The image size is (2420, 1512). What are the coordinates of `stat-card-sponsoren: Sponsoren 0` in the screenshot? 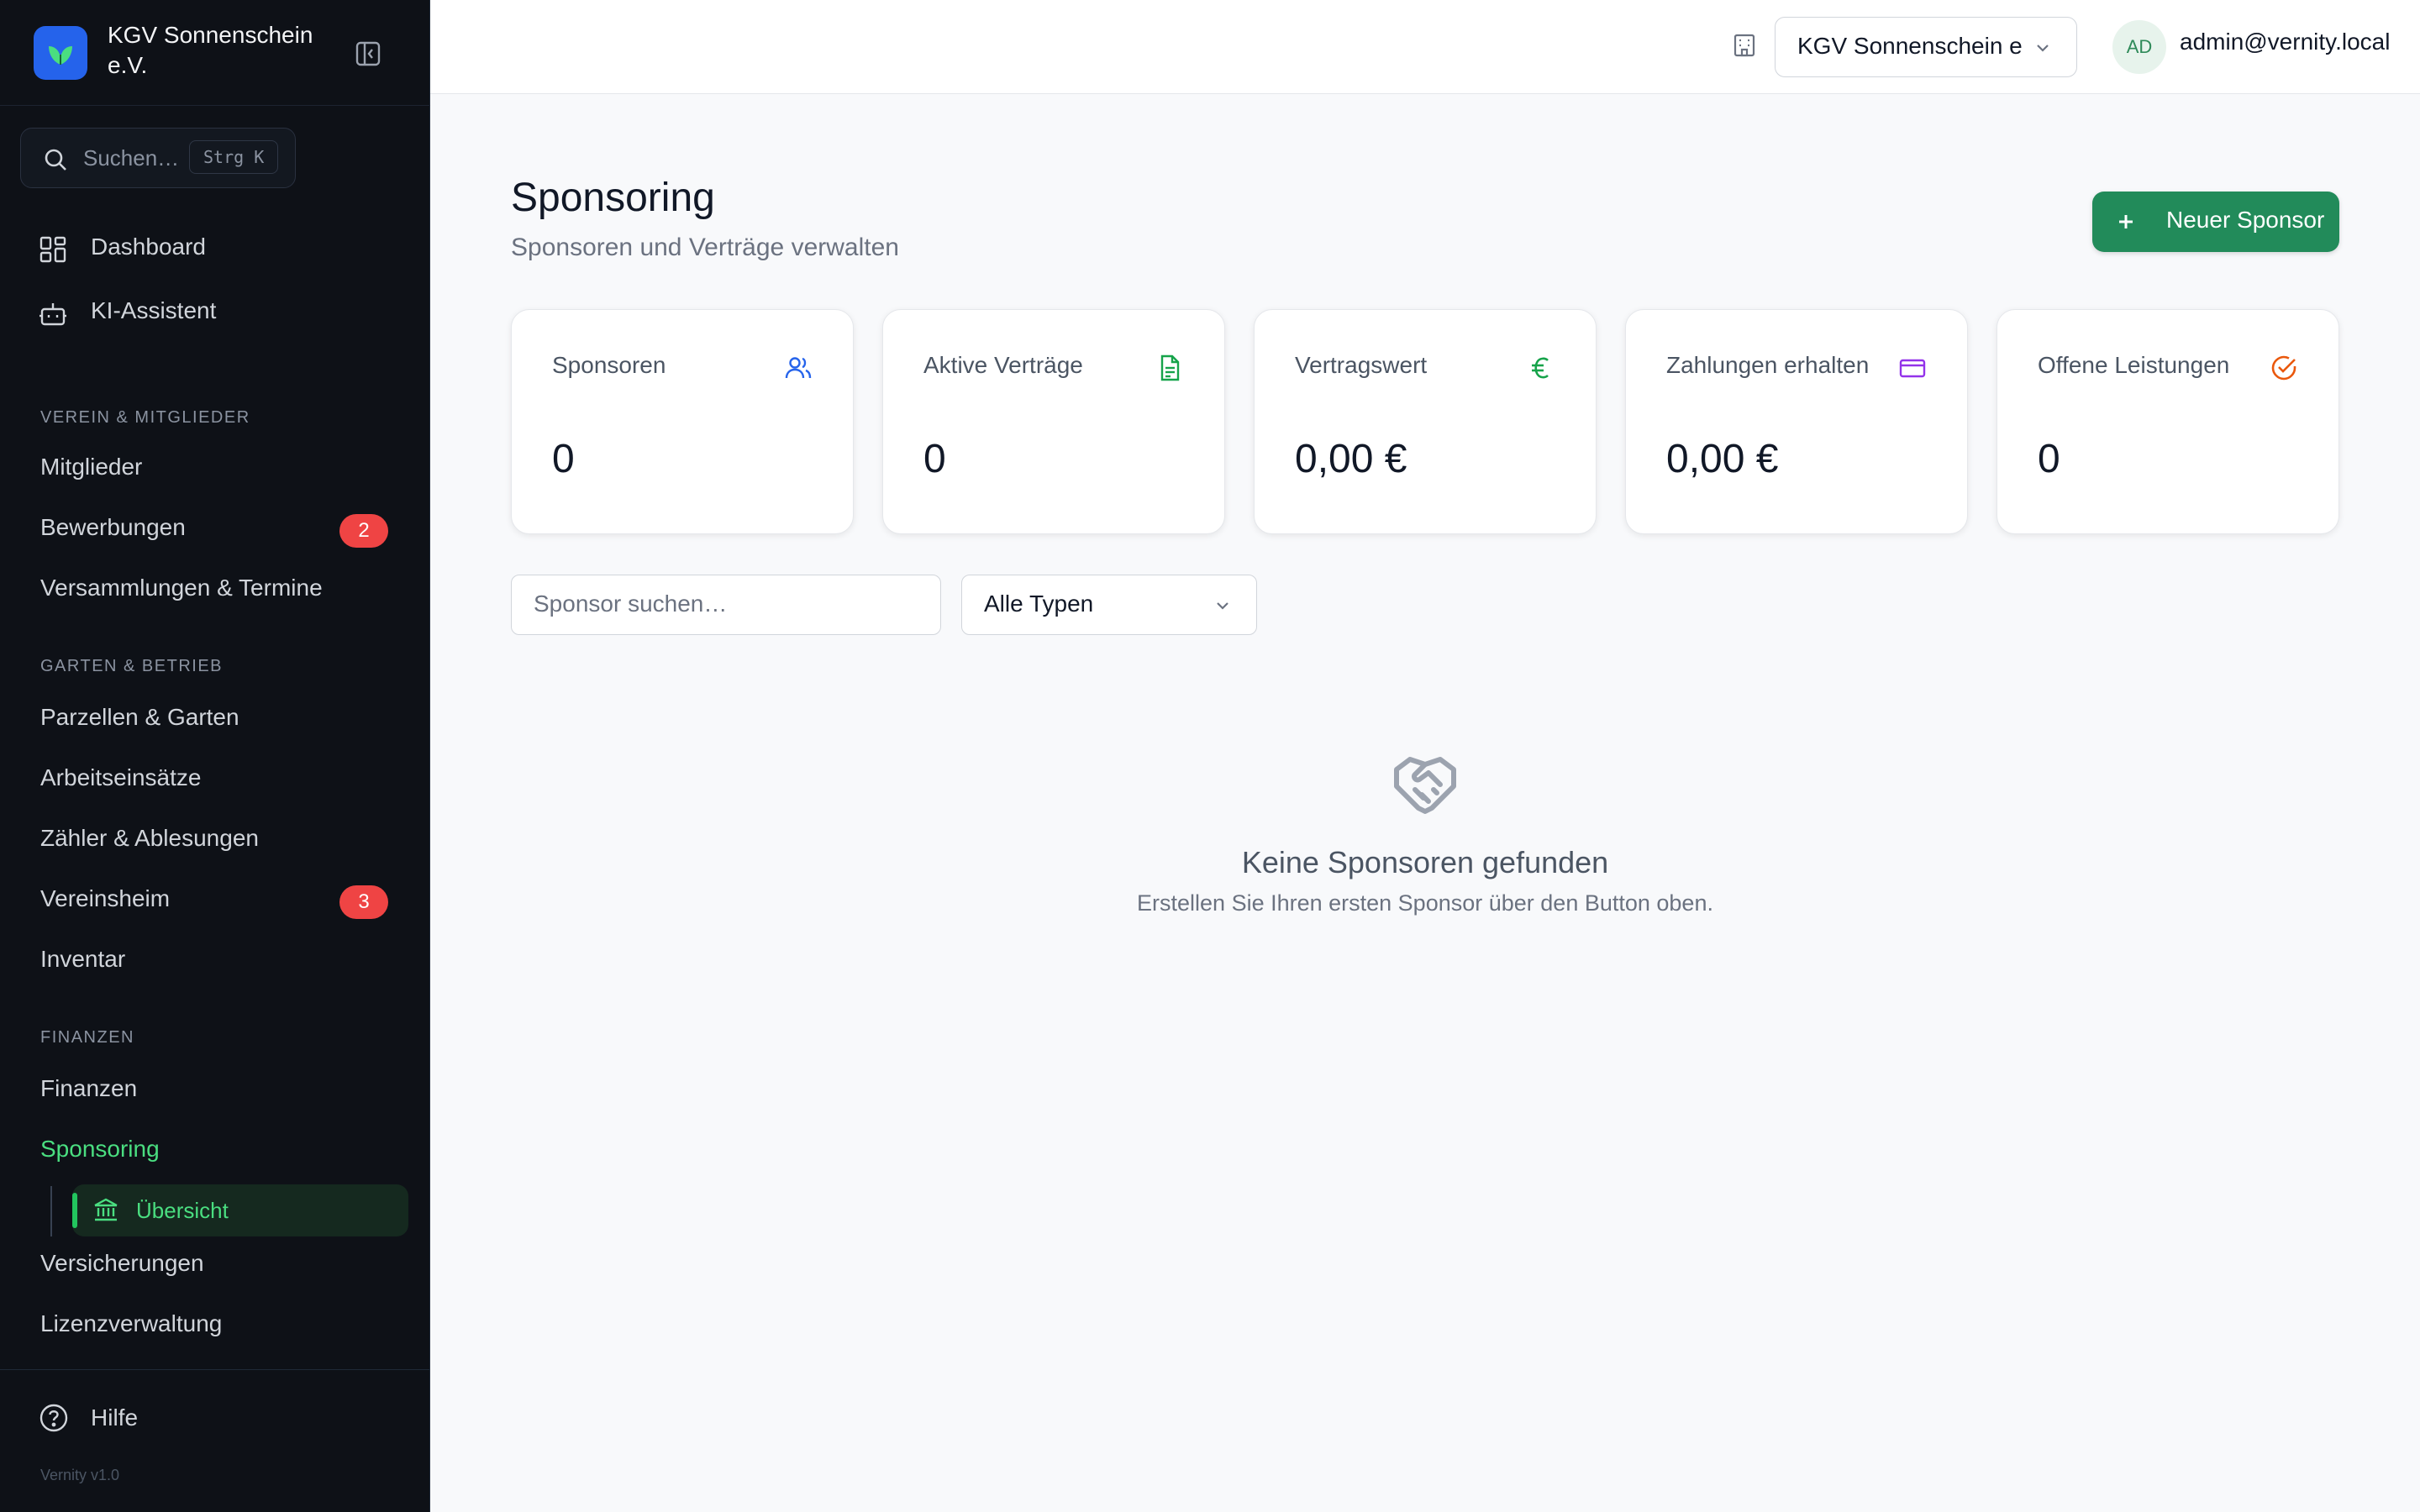 It's located at (682, 421).